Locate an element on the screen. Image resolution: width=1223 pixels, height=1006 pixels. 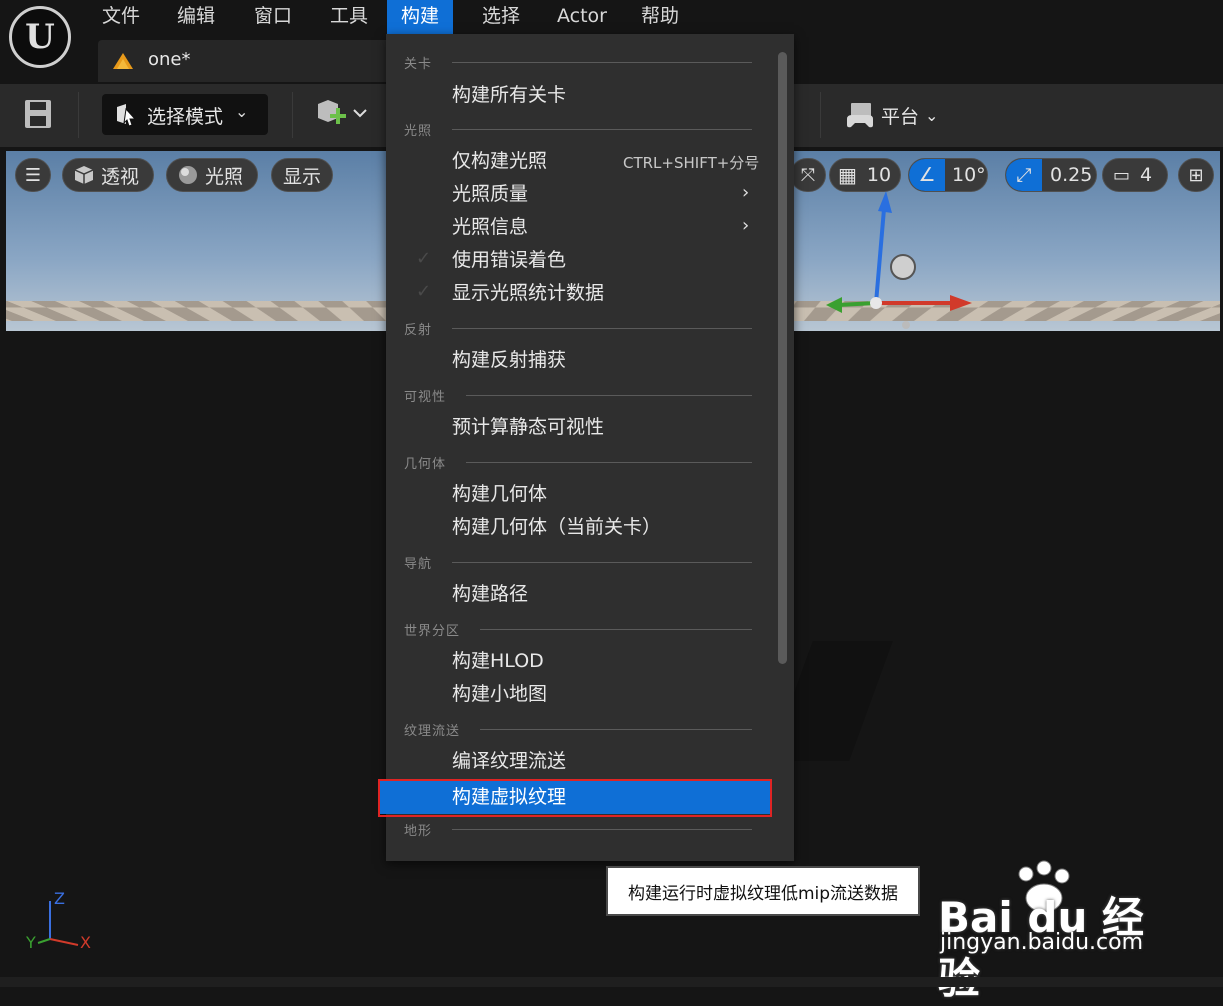
viewport-options-button: ☰ is located at coordinates (33, 175).